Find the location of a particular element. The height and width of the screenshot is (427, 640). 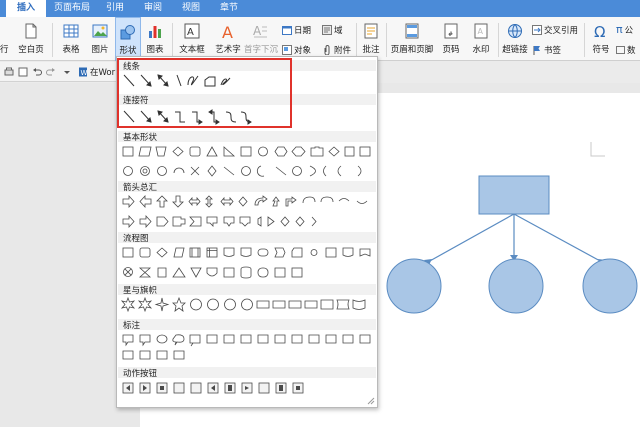

picture-button: 图片 is located at coordinates (100, 39).